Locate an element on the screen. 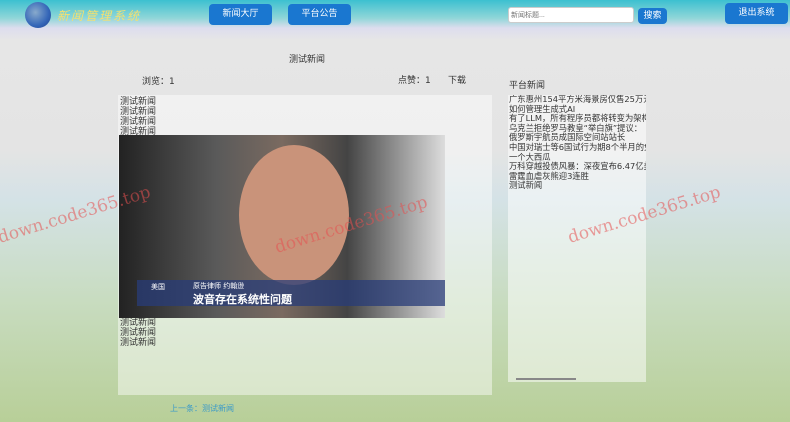  video-caption-bar: 美国 原告律师 约翰逊 波音存在系统性问题 is located at coordinates (291, 293).